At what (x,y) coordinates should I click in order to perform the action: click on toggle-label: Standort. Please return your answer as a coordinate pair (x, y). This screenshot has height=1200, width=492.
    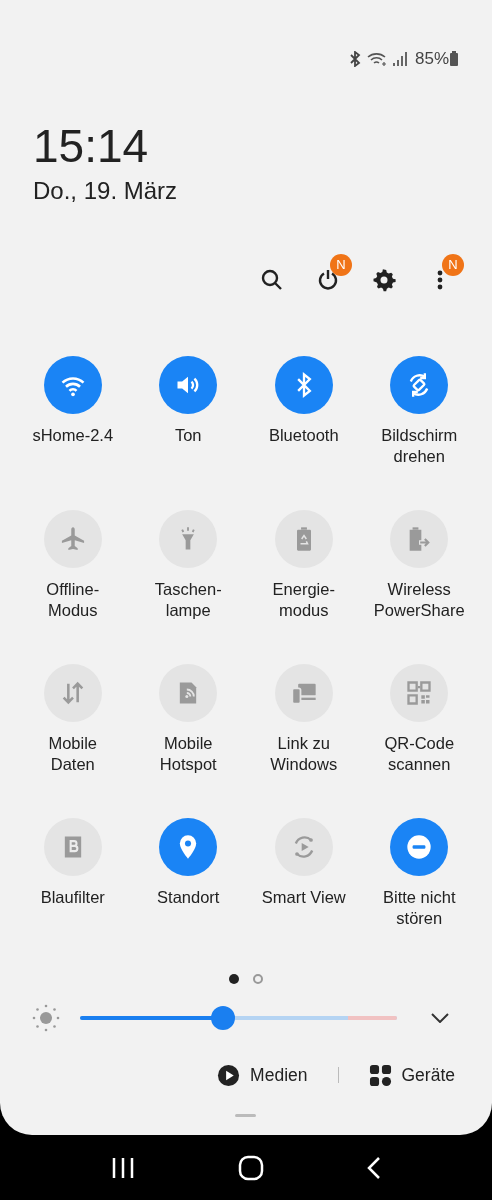
    Looking at the image, I should click on (188, 897).